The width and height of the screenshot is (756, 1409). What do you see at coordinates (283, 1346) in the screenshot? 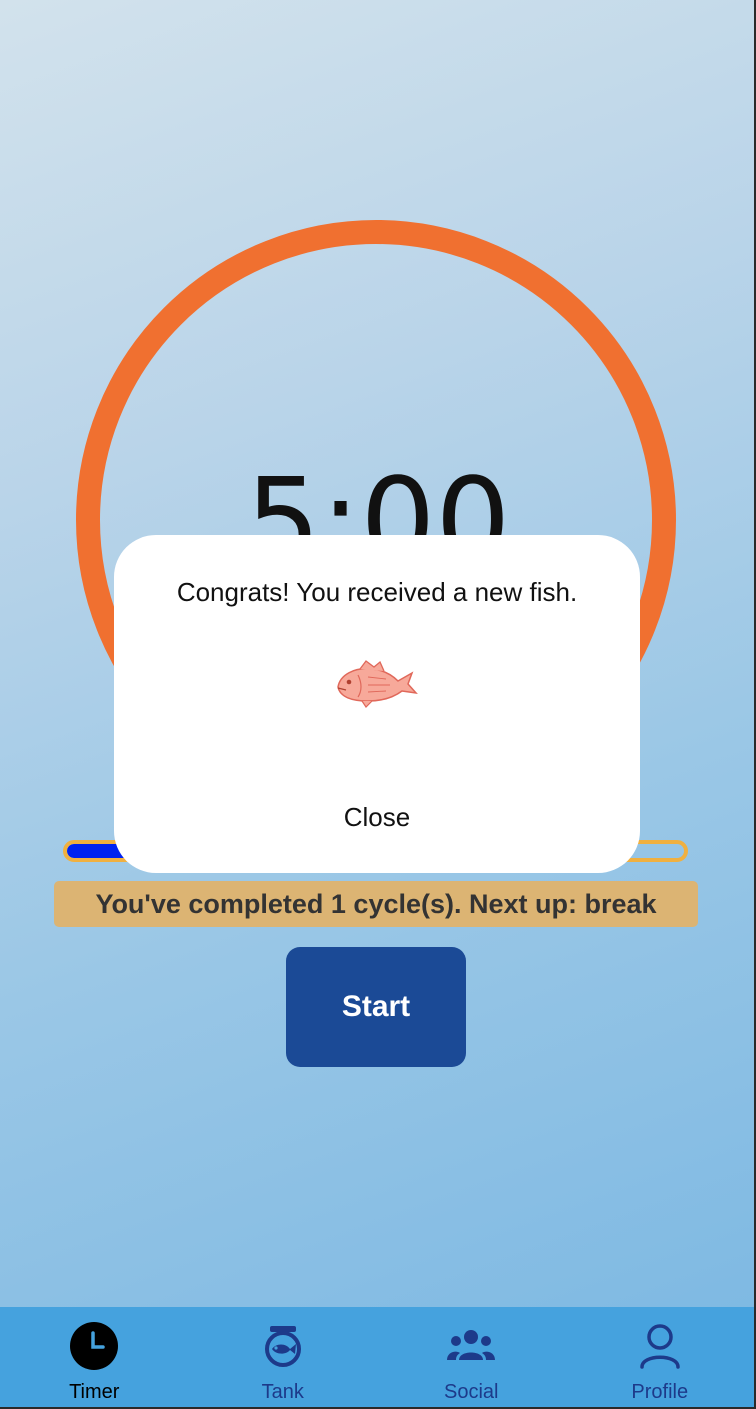
I see `fishbowl-icon` at bounding box center [283, 1346].